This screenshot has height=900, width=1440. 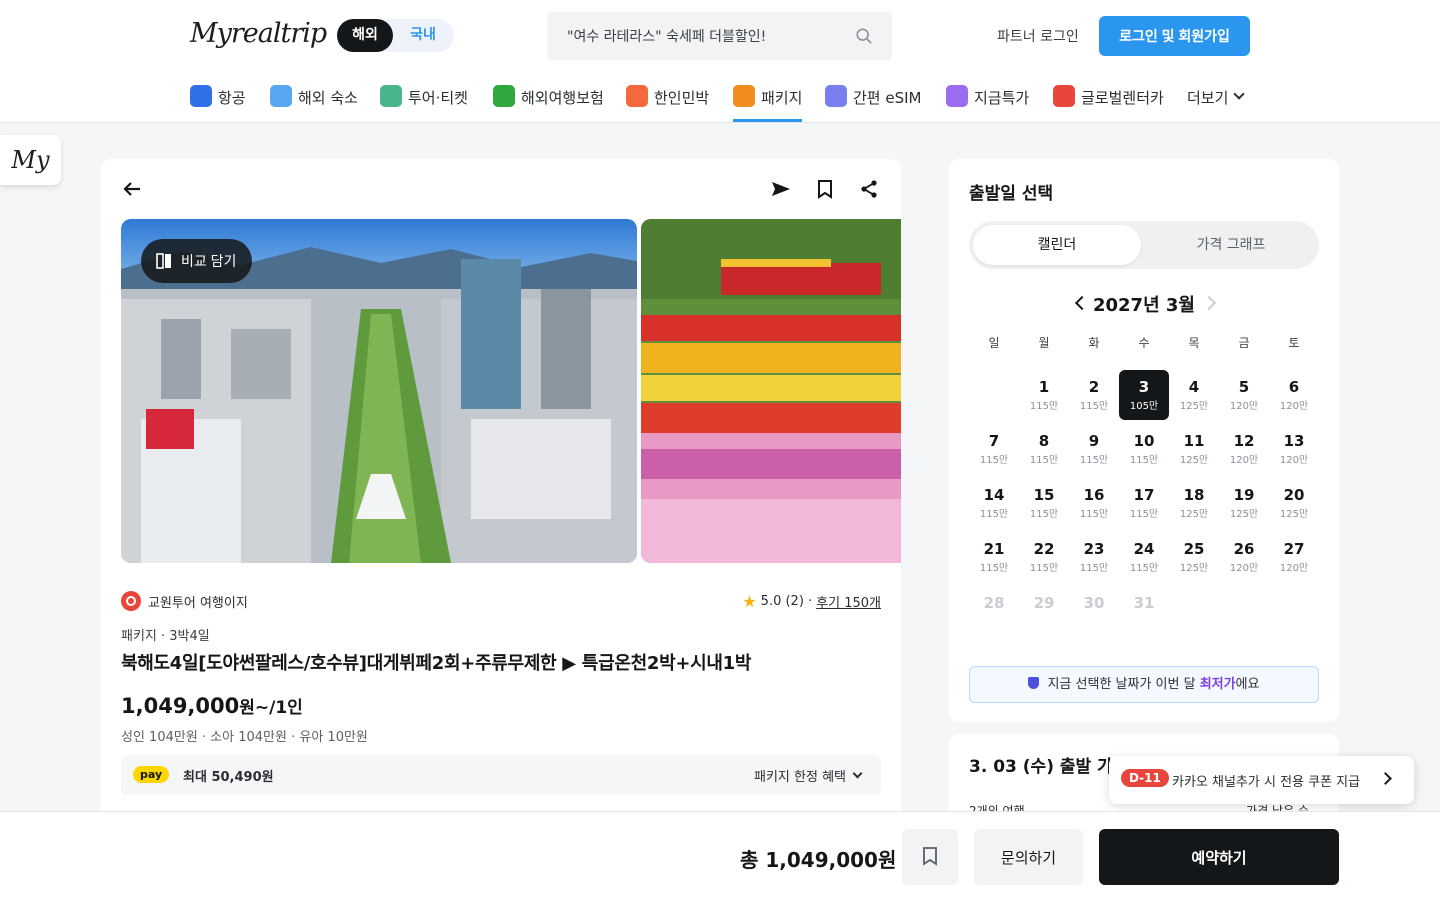 I want to click on calendar-day: 2 115만, so click(x=1094, y=395).